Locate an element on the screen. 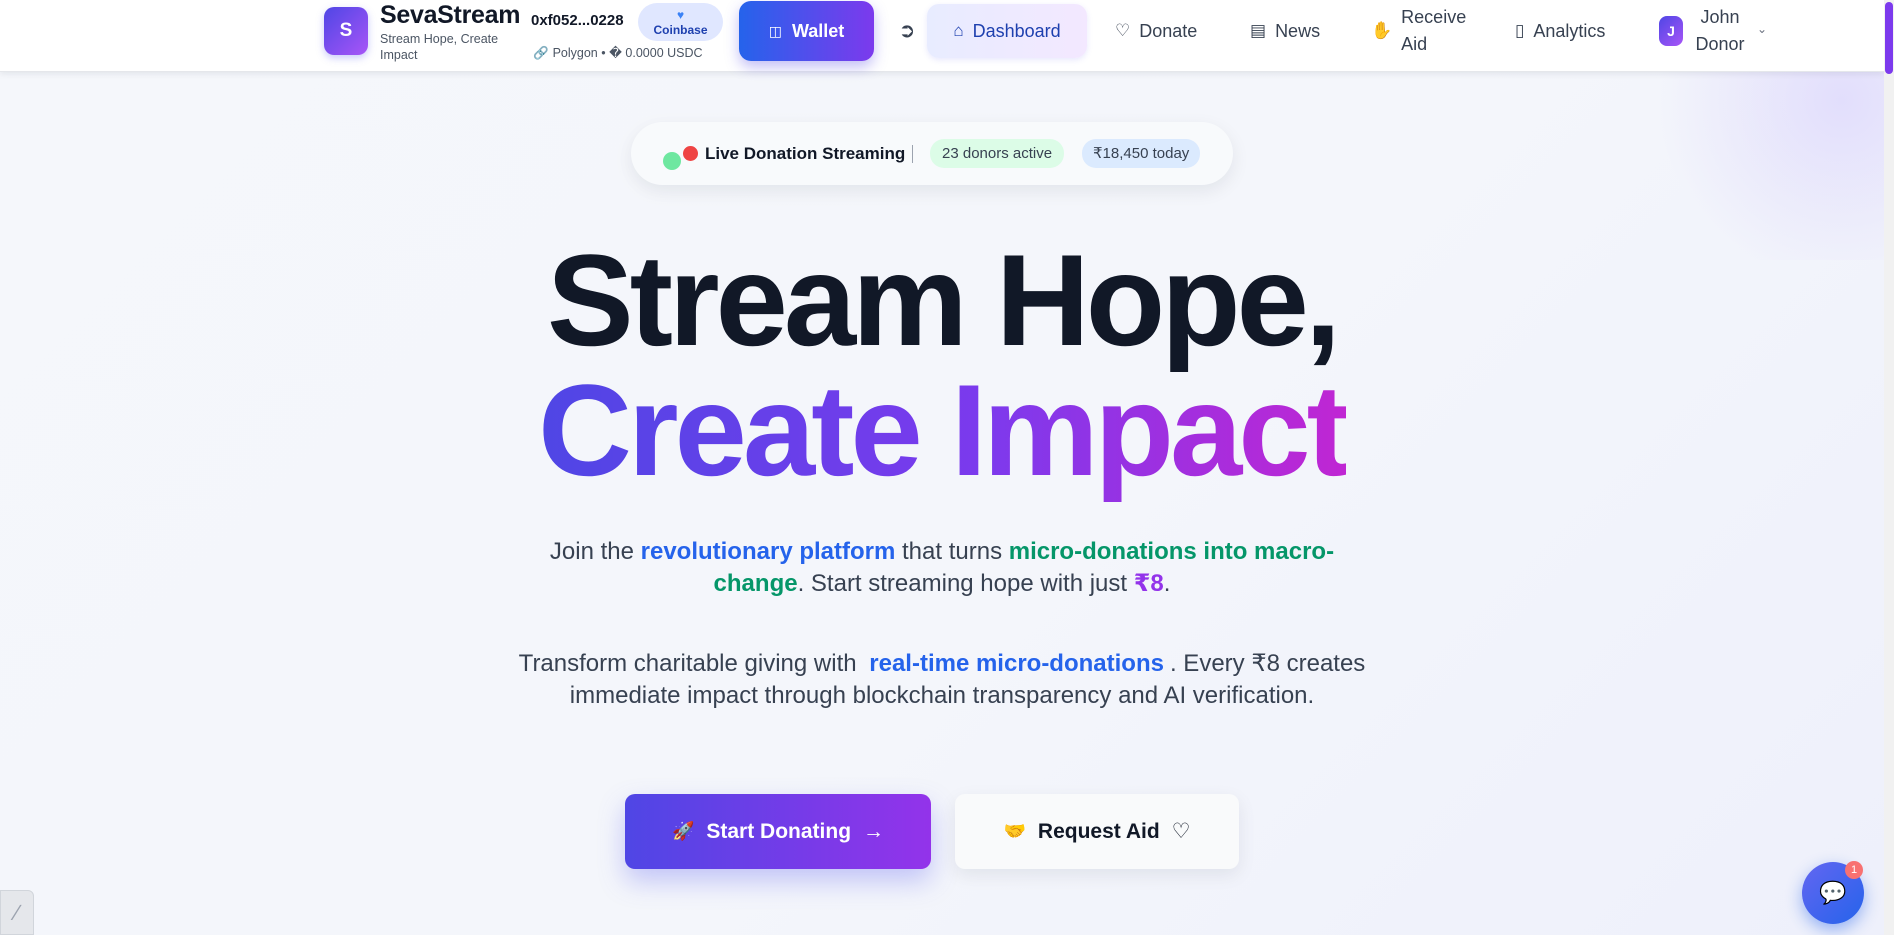 This screenshot has height=935, width=1894. start-donating-button: 🚀 Start Donating → is located at coordinates (778, 831).